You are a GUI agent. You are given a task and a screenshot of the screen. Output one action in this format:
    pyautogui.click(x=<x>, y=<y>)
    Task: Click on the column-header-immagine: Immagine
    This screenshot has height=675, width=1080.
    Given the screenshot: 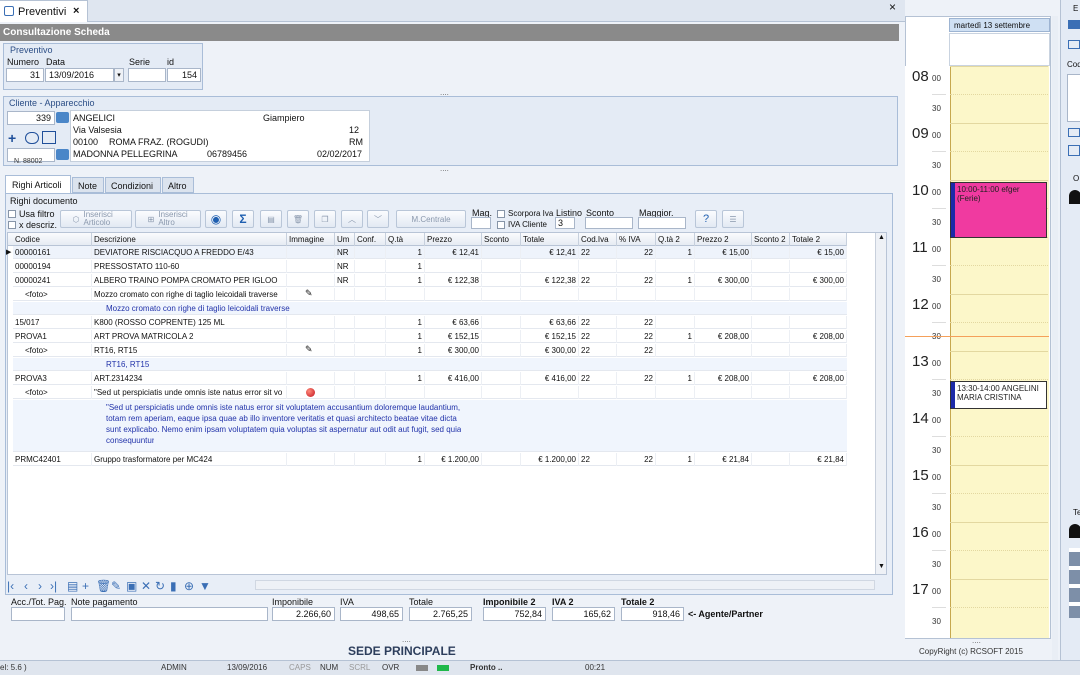 What is the action you would take?
    pyautogui.click(x=311, y=239)
    